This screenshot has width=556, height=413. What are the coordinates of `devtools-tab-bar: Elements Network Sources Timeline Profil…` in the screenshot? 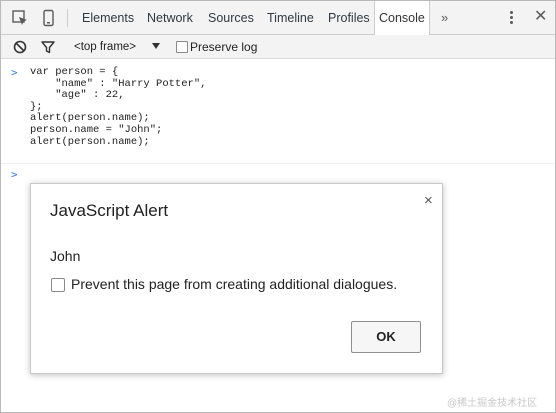 It's located at (278, 18).